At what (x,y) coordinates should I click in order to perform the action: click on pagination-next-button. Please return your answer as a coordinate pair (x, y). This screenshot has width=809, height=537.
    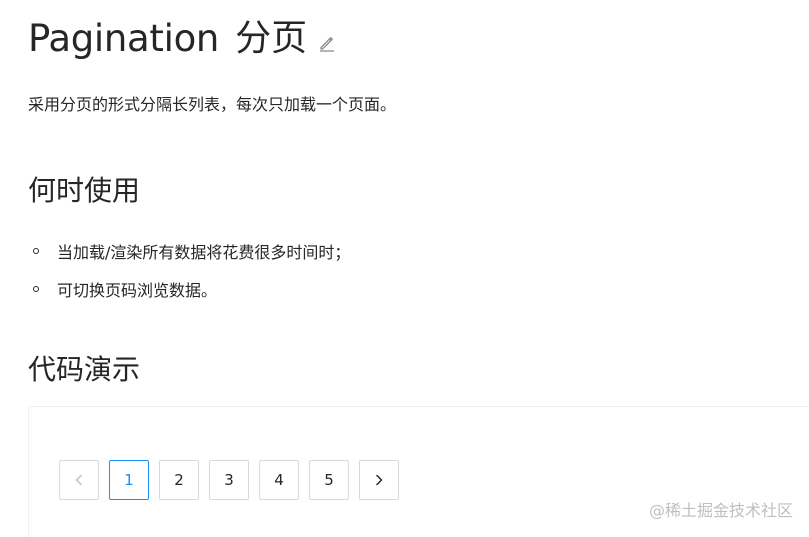
    Looking at the image, I should click on (379, 480).